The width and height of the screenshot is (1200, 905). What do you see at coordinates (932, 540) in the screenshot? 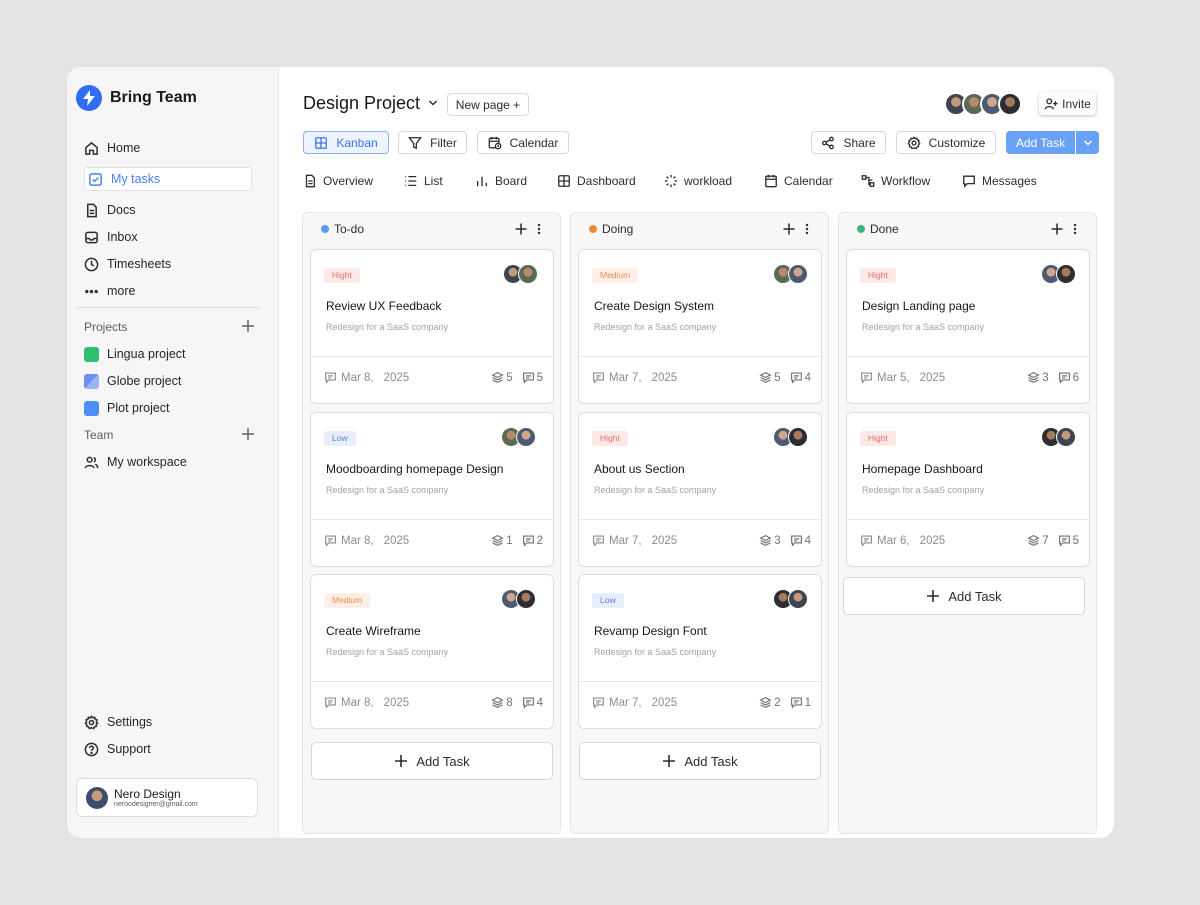
I see `year-text: 2025` at bounding box center [932, 540].